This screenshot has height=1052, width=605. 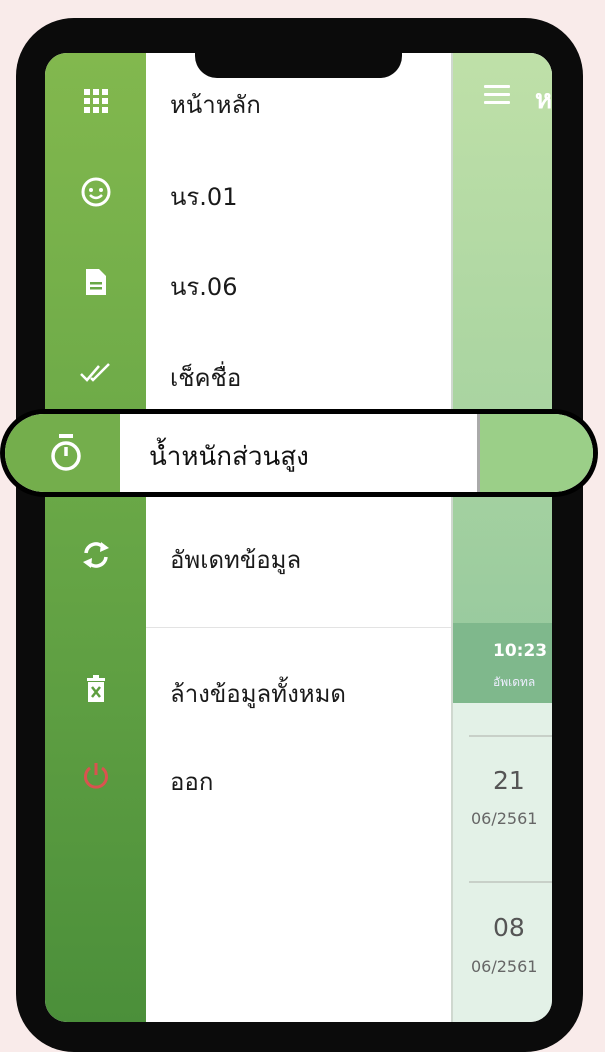 What do you see at coordinates (96, 373) in the screenshot?
I see `double-check-icon` at bounding box center [96, 373].